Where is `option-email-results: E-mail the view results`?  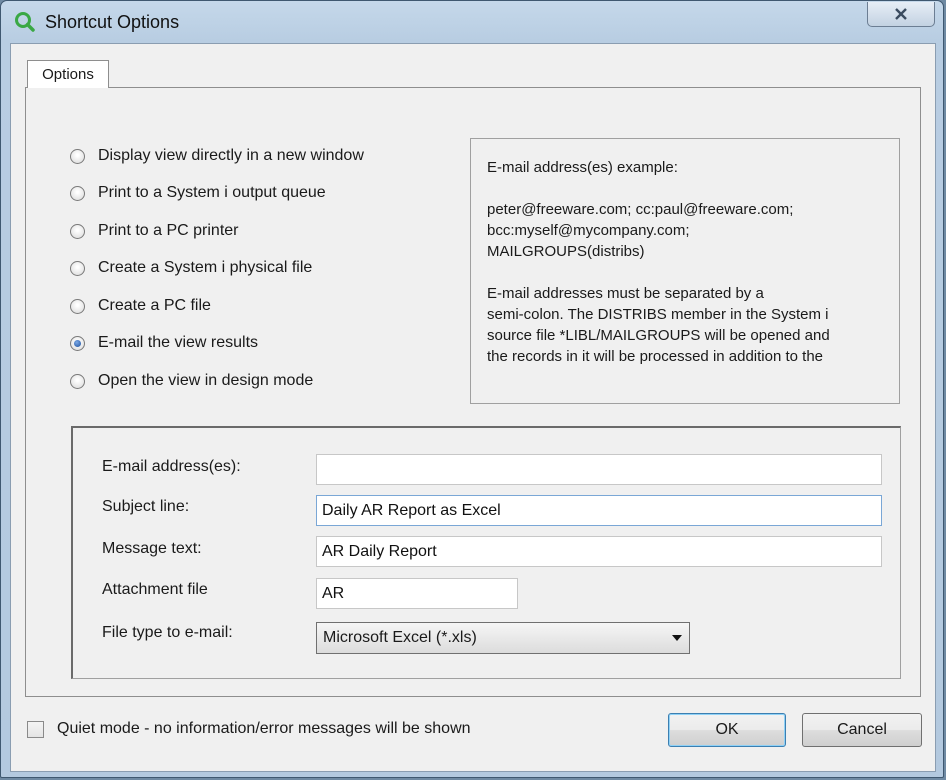 option-email-results: E-mail the view results is located at coordinates (164, 343).